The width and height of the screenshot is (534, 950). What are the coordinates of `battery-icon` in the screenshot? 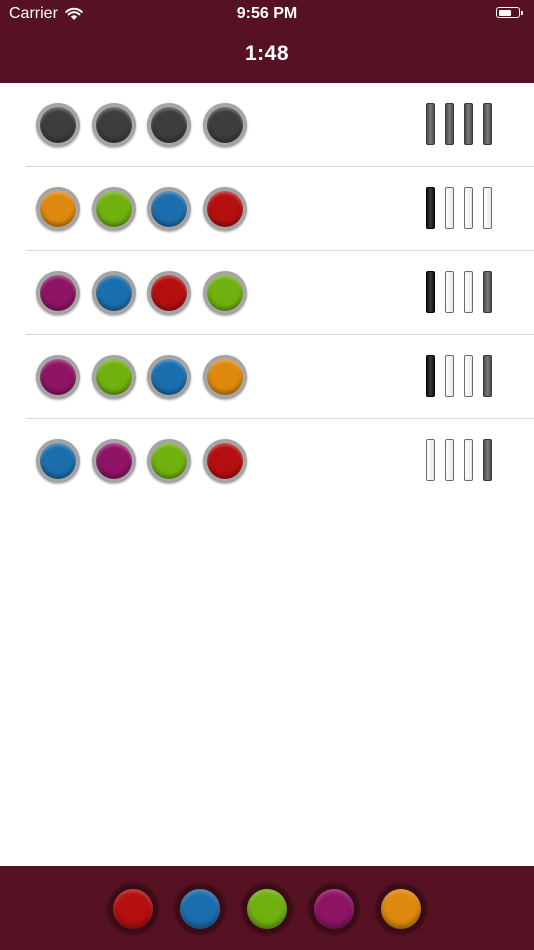 It's located at (509, 12).